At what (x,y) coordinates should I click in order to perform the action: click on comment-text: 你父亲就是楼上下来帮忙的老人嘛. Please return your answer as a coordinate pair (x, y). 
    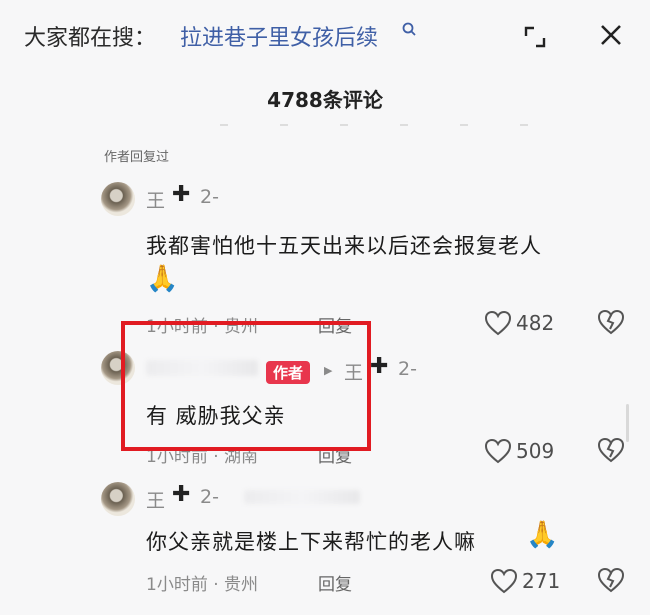
    Looking at the image, I should click on (311, 542).